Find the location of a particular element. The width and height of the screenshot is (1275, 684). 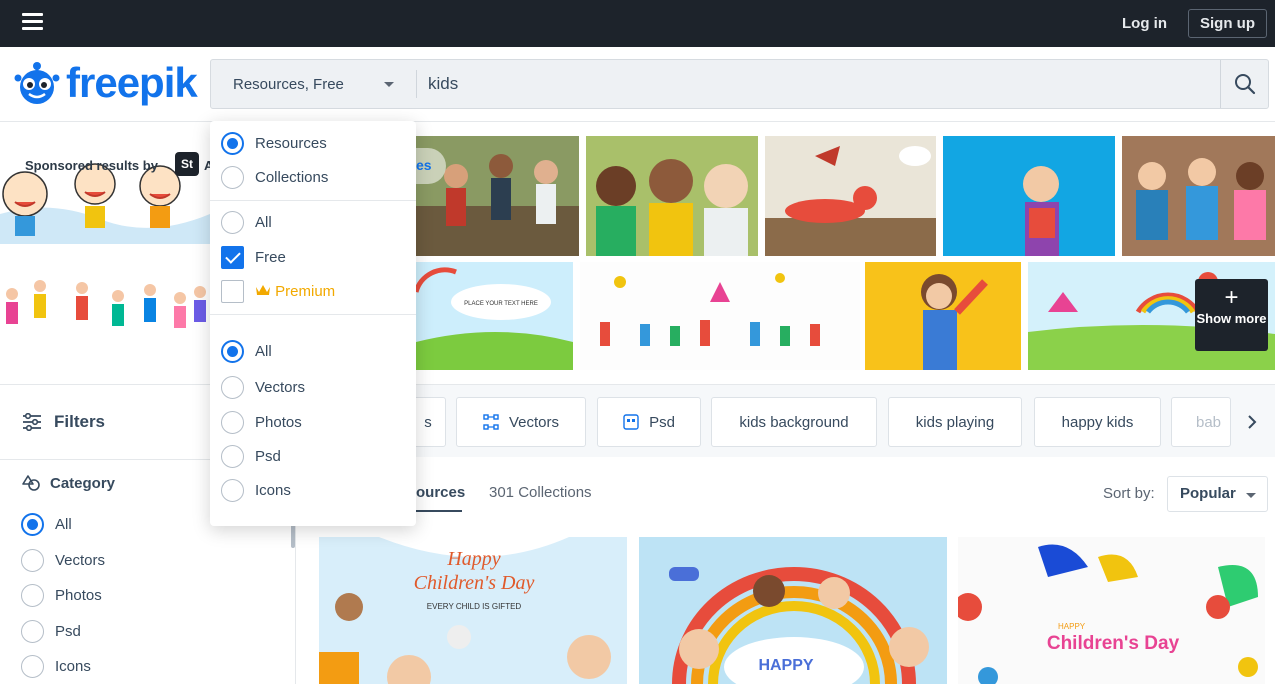

adobe-stock-badge: St is located at coordinates (187, 164).